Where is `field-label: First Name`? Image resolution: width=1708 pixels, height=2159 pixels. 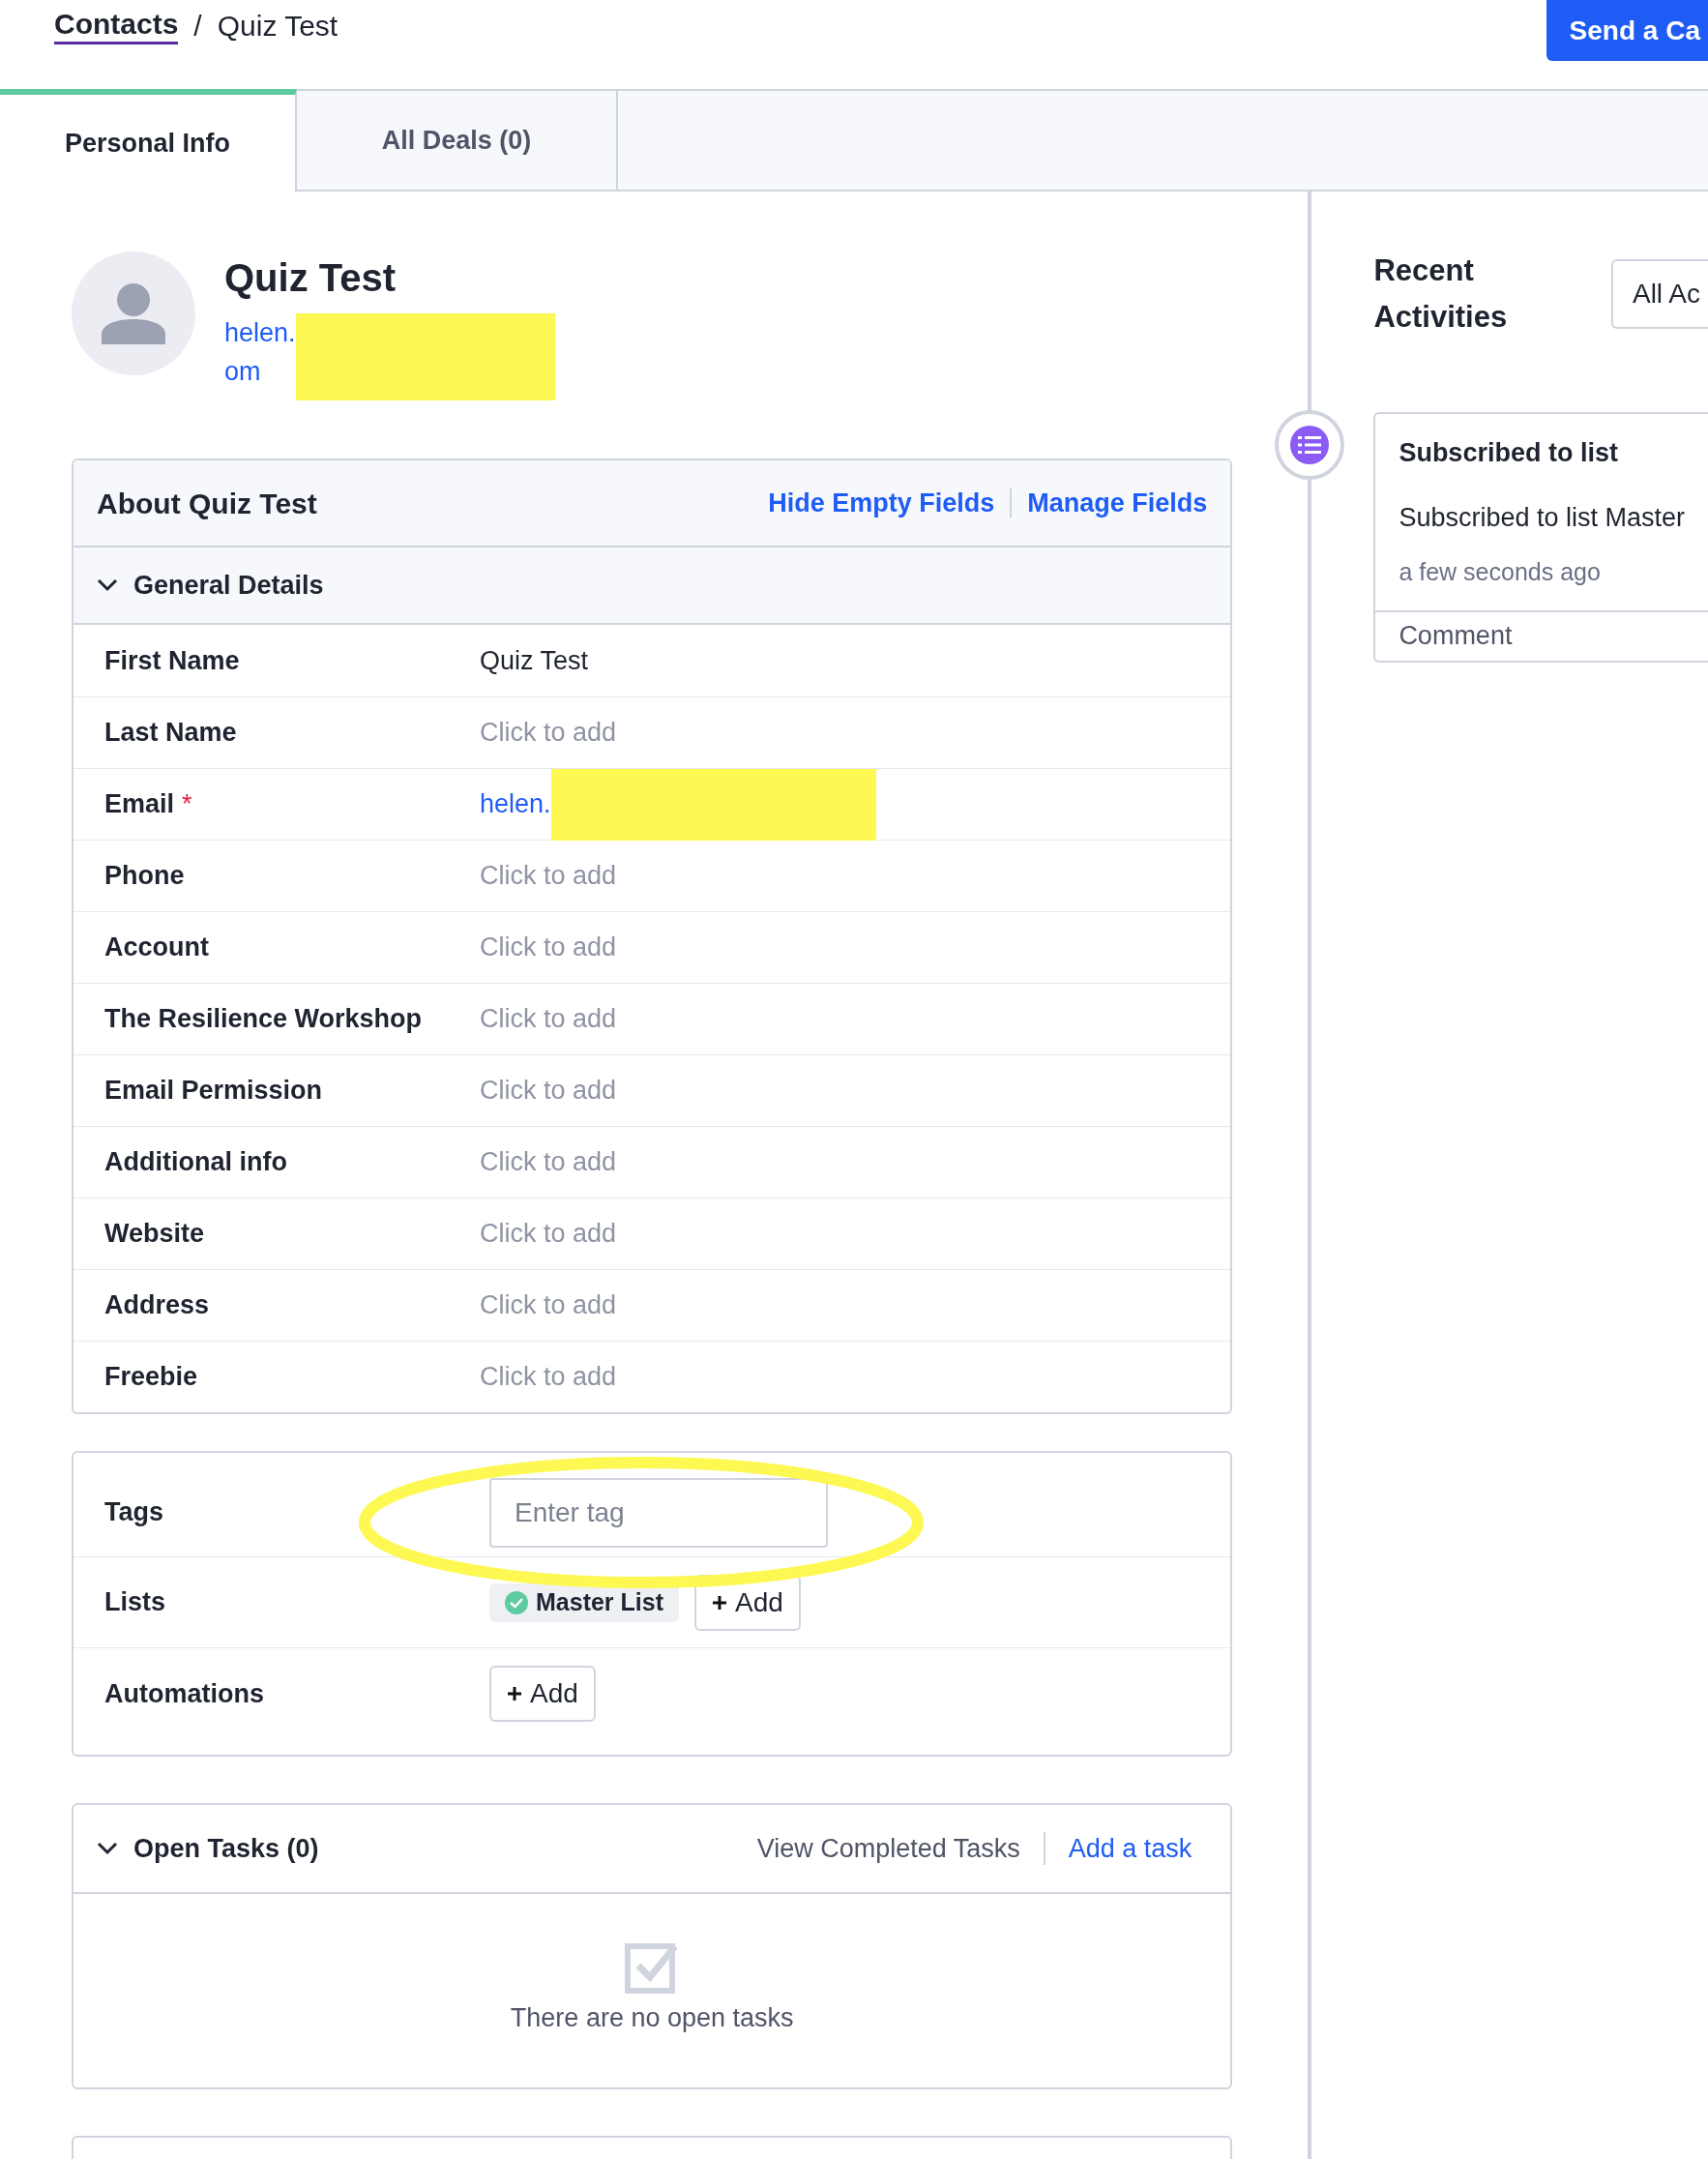
field-label: First Name is located at coordinates (172, 660).